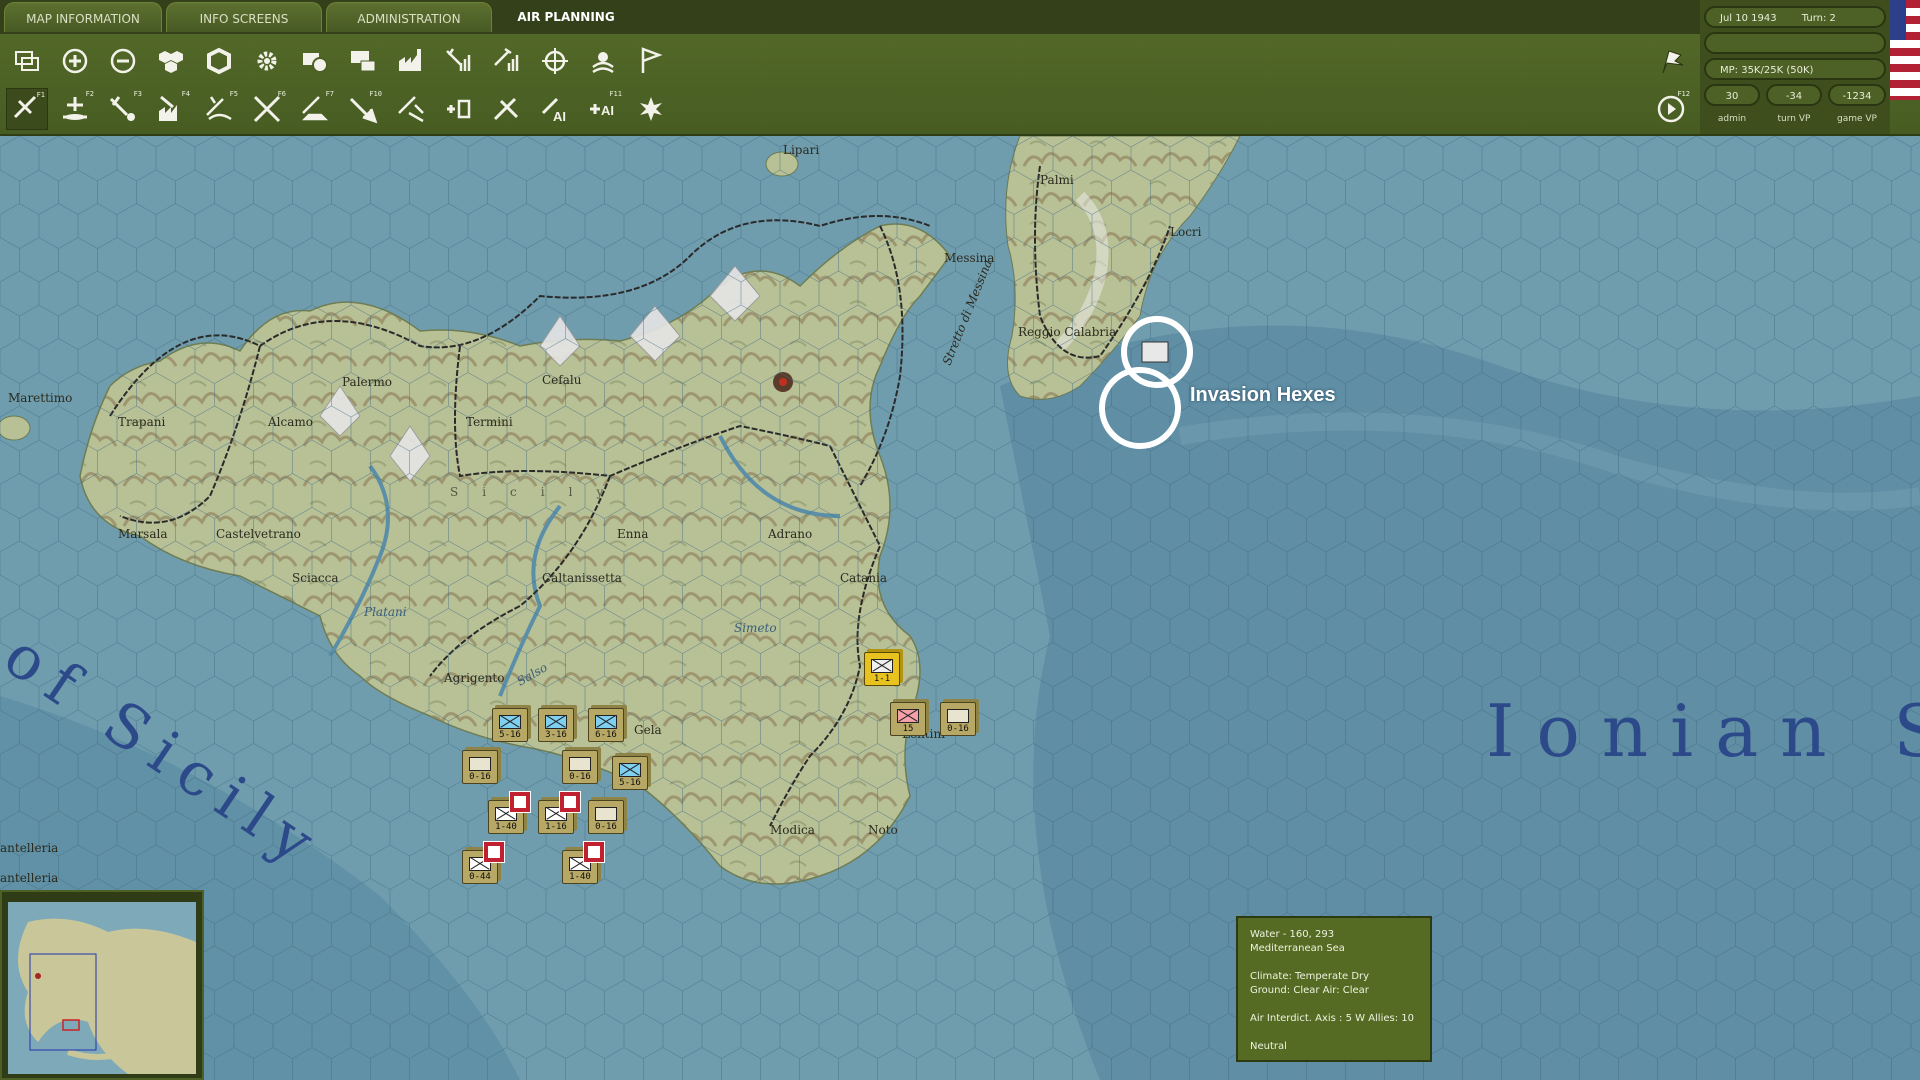 The height and width of the screenshot is (1080, 1920). What do you see at coordinates (556, 735) in the screenshot?
I see `unit-strength: 3-16` at bounding box center [556, 735].